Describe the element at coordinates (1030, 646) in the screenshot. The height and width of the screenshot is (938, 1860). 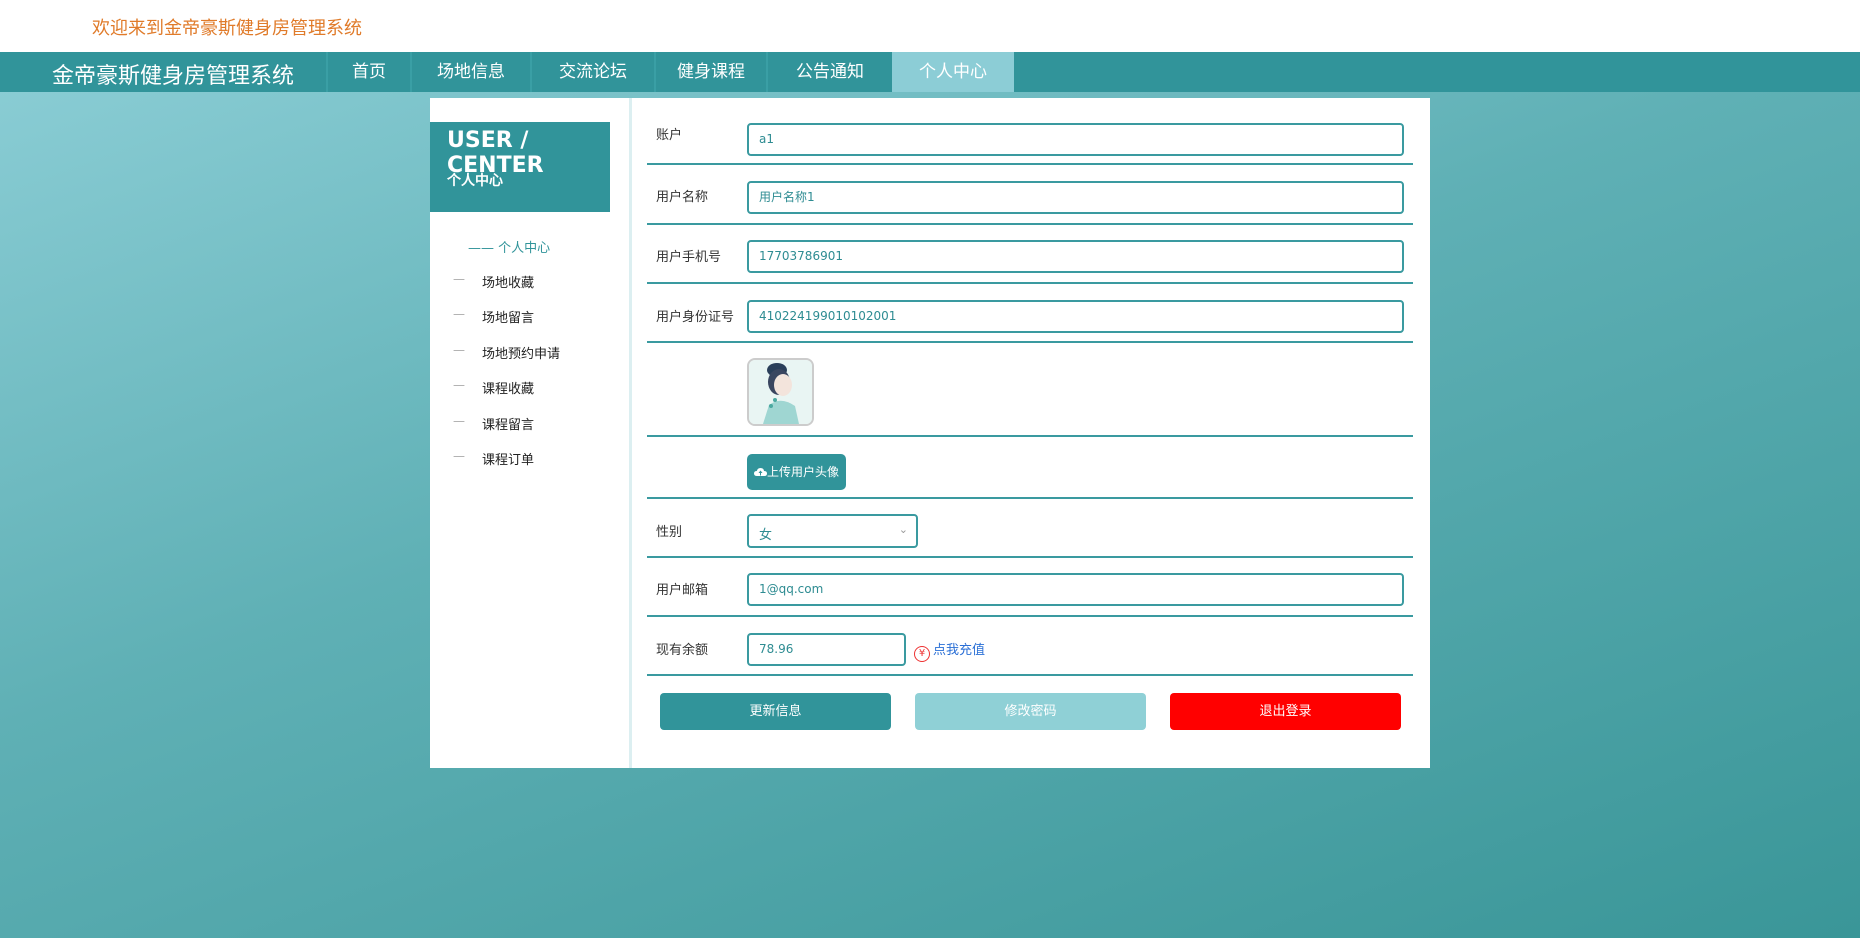
I see `form-row-balance: 现有余额 78.96 ¥ 点我充值` at that location.